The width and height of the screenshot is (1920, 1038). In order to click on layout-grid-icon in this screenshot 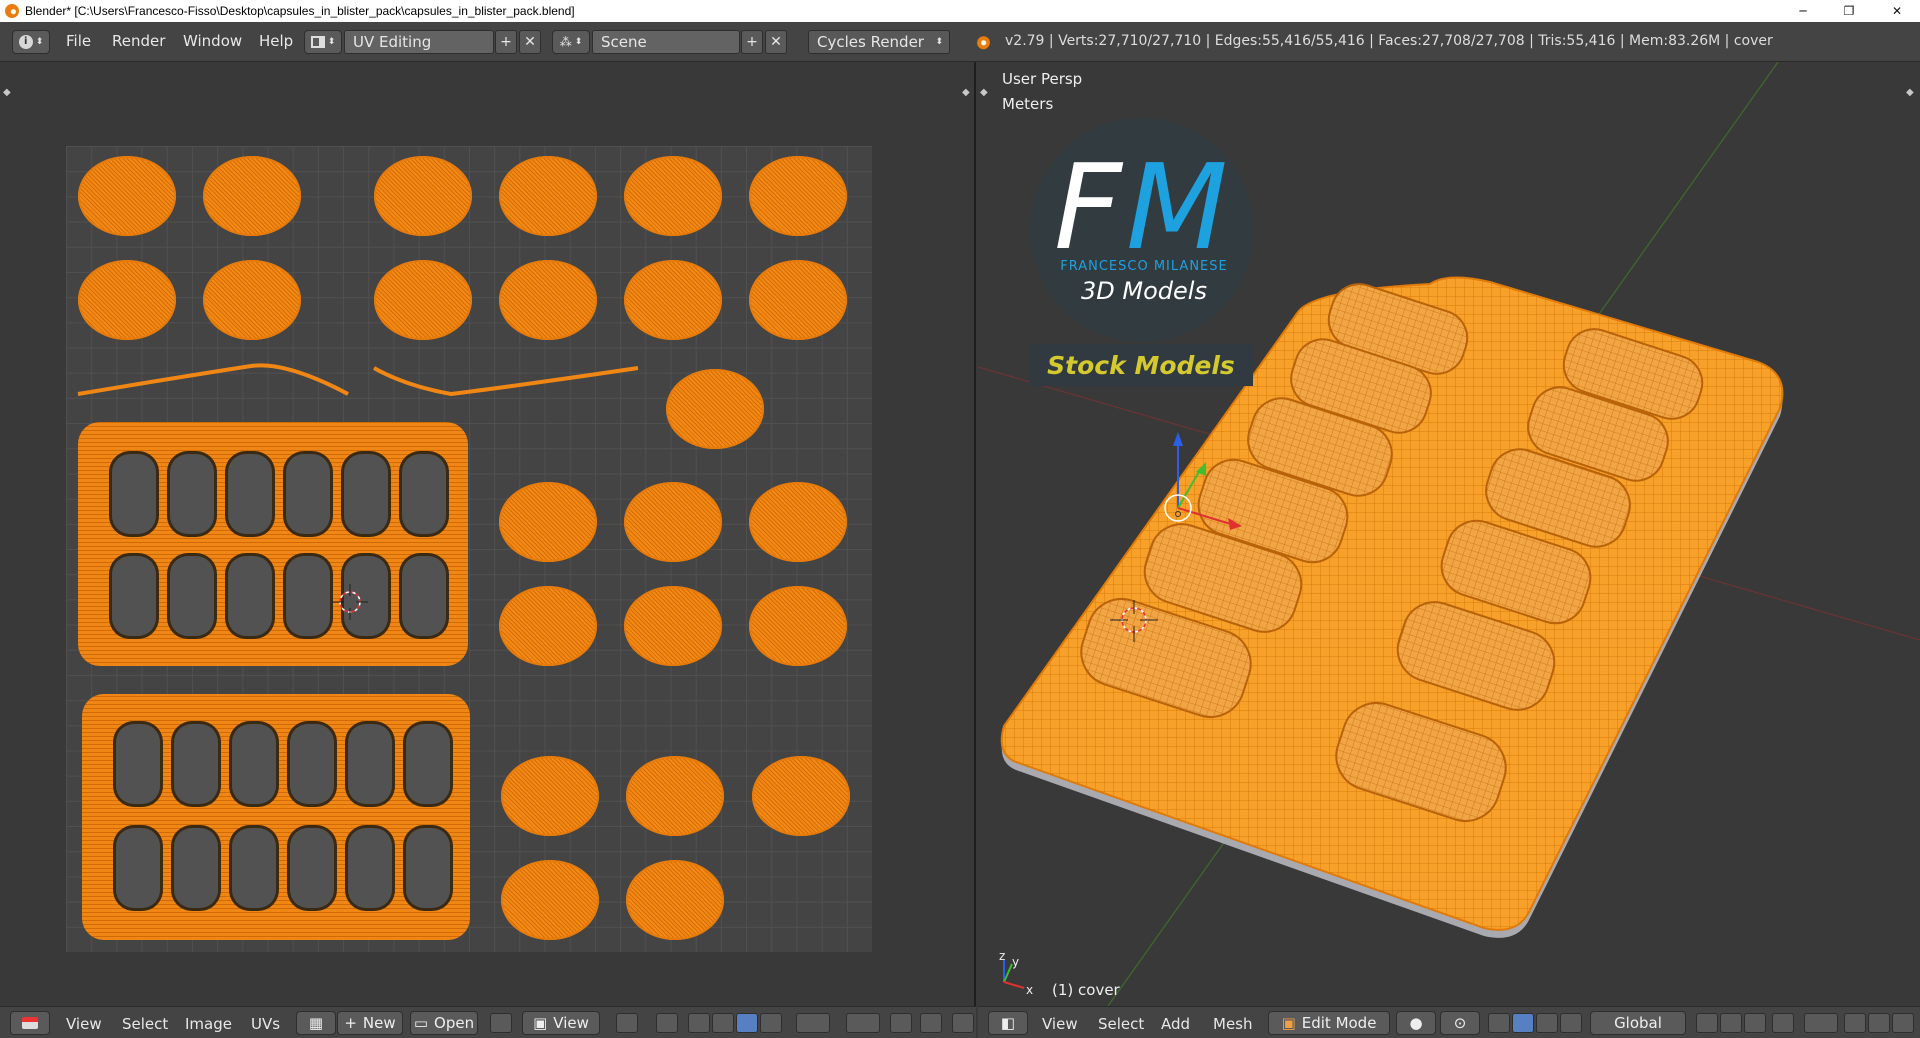, I will do `click(317, 42)`.